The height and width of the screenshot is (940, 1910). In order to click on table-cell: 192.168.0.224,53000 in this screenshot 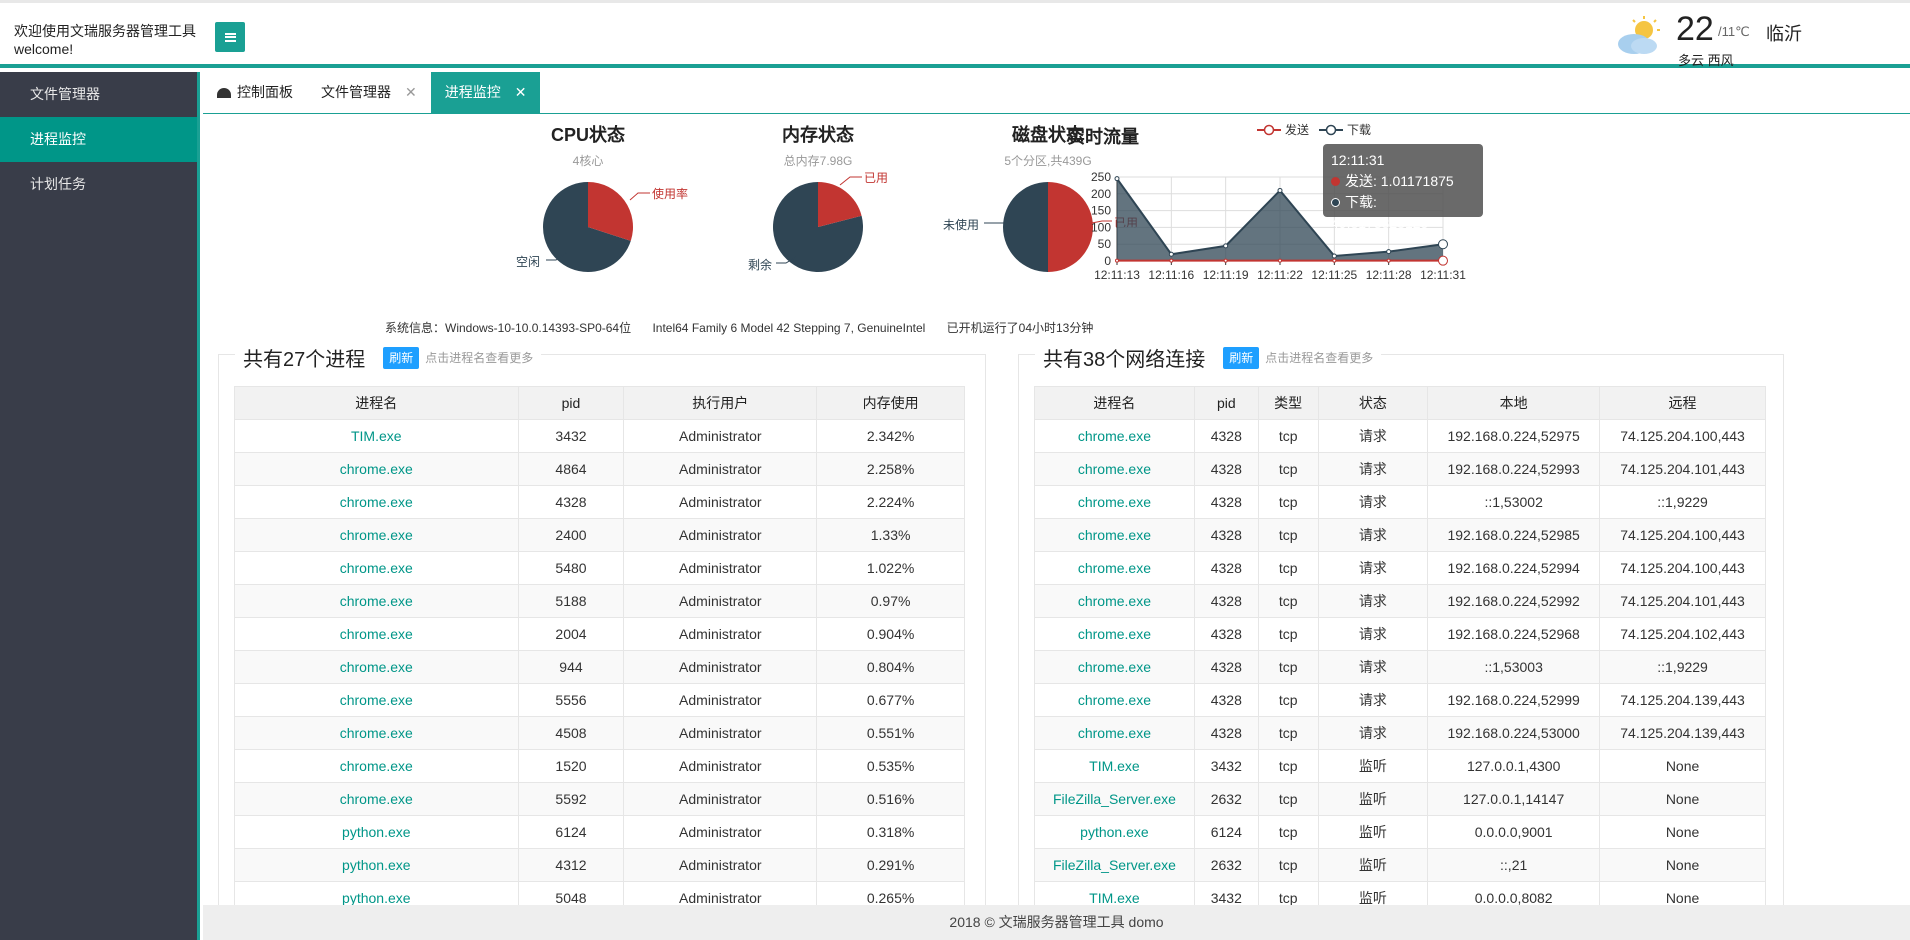, I will do `click(1514, 733)`.